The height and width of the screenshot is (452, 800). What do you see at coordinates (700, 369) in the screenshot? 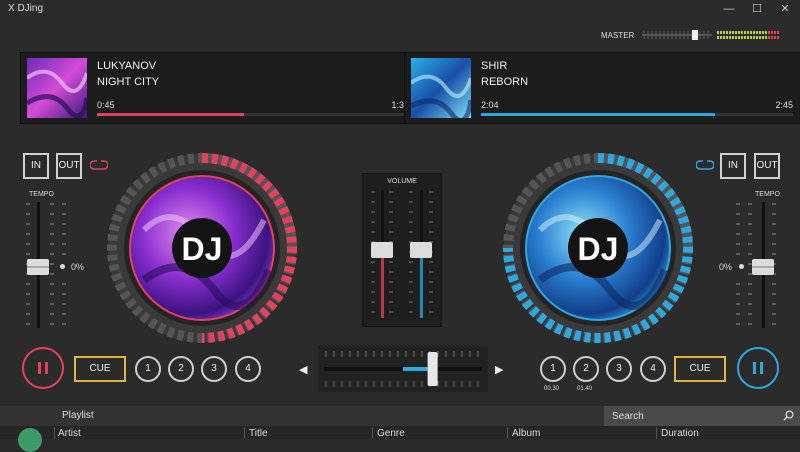
I see `deck-b-cue-button: CUE` at bounding box center [700, 369].